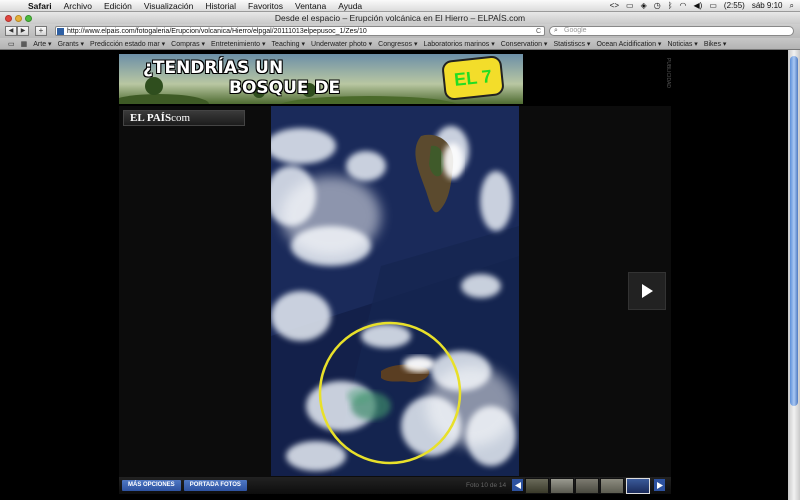 The width and height of the screenshot is (800, 500). I want to click on elpais-logo: EL PAÍScom, so click(184, 118).